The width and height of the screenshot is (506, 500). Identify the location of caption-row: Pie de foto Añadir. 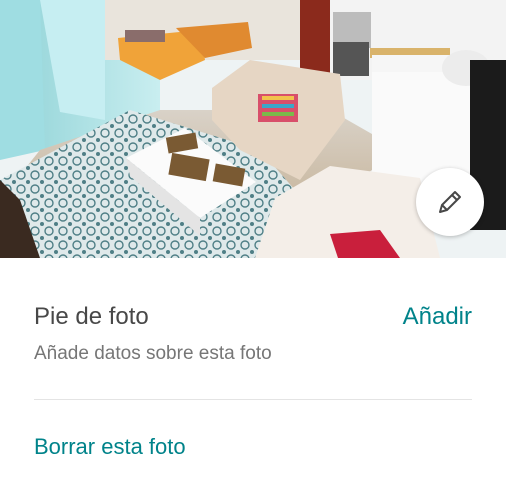
(253, 317).